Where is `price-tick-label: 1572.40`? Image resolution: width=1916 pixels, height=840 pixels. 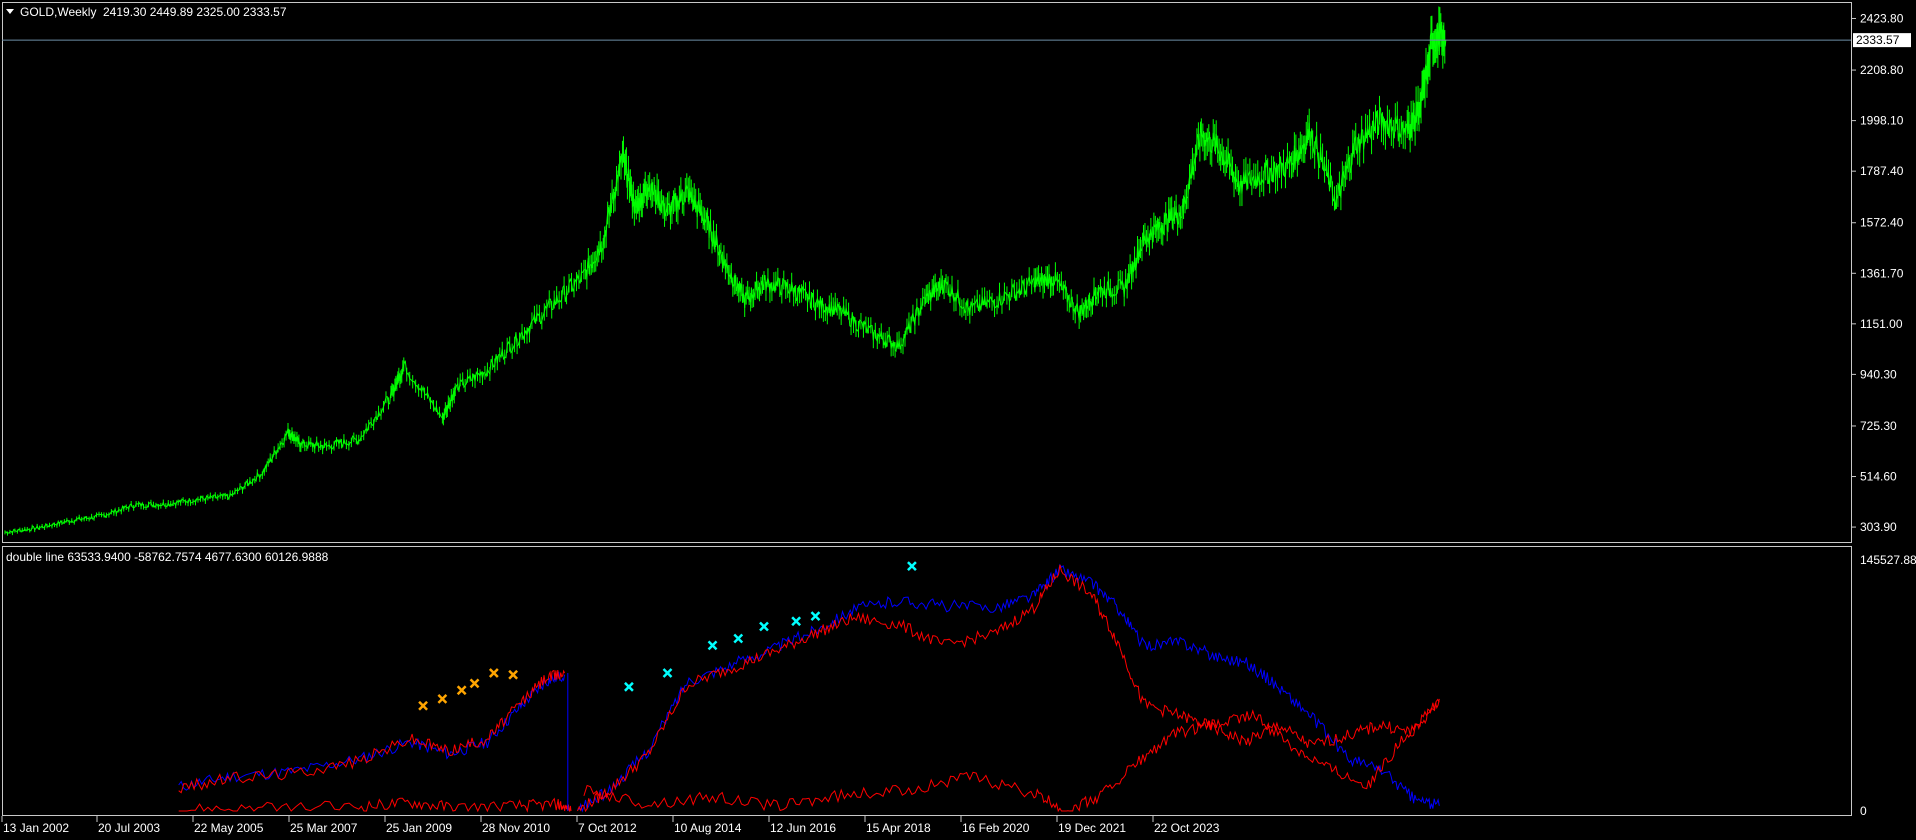
price-tick-label: 1572.40 is located at coordinates (1882, 223).